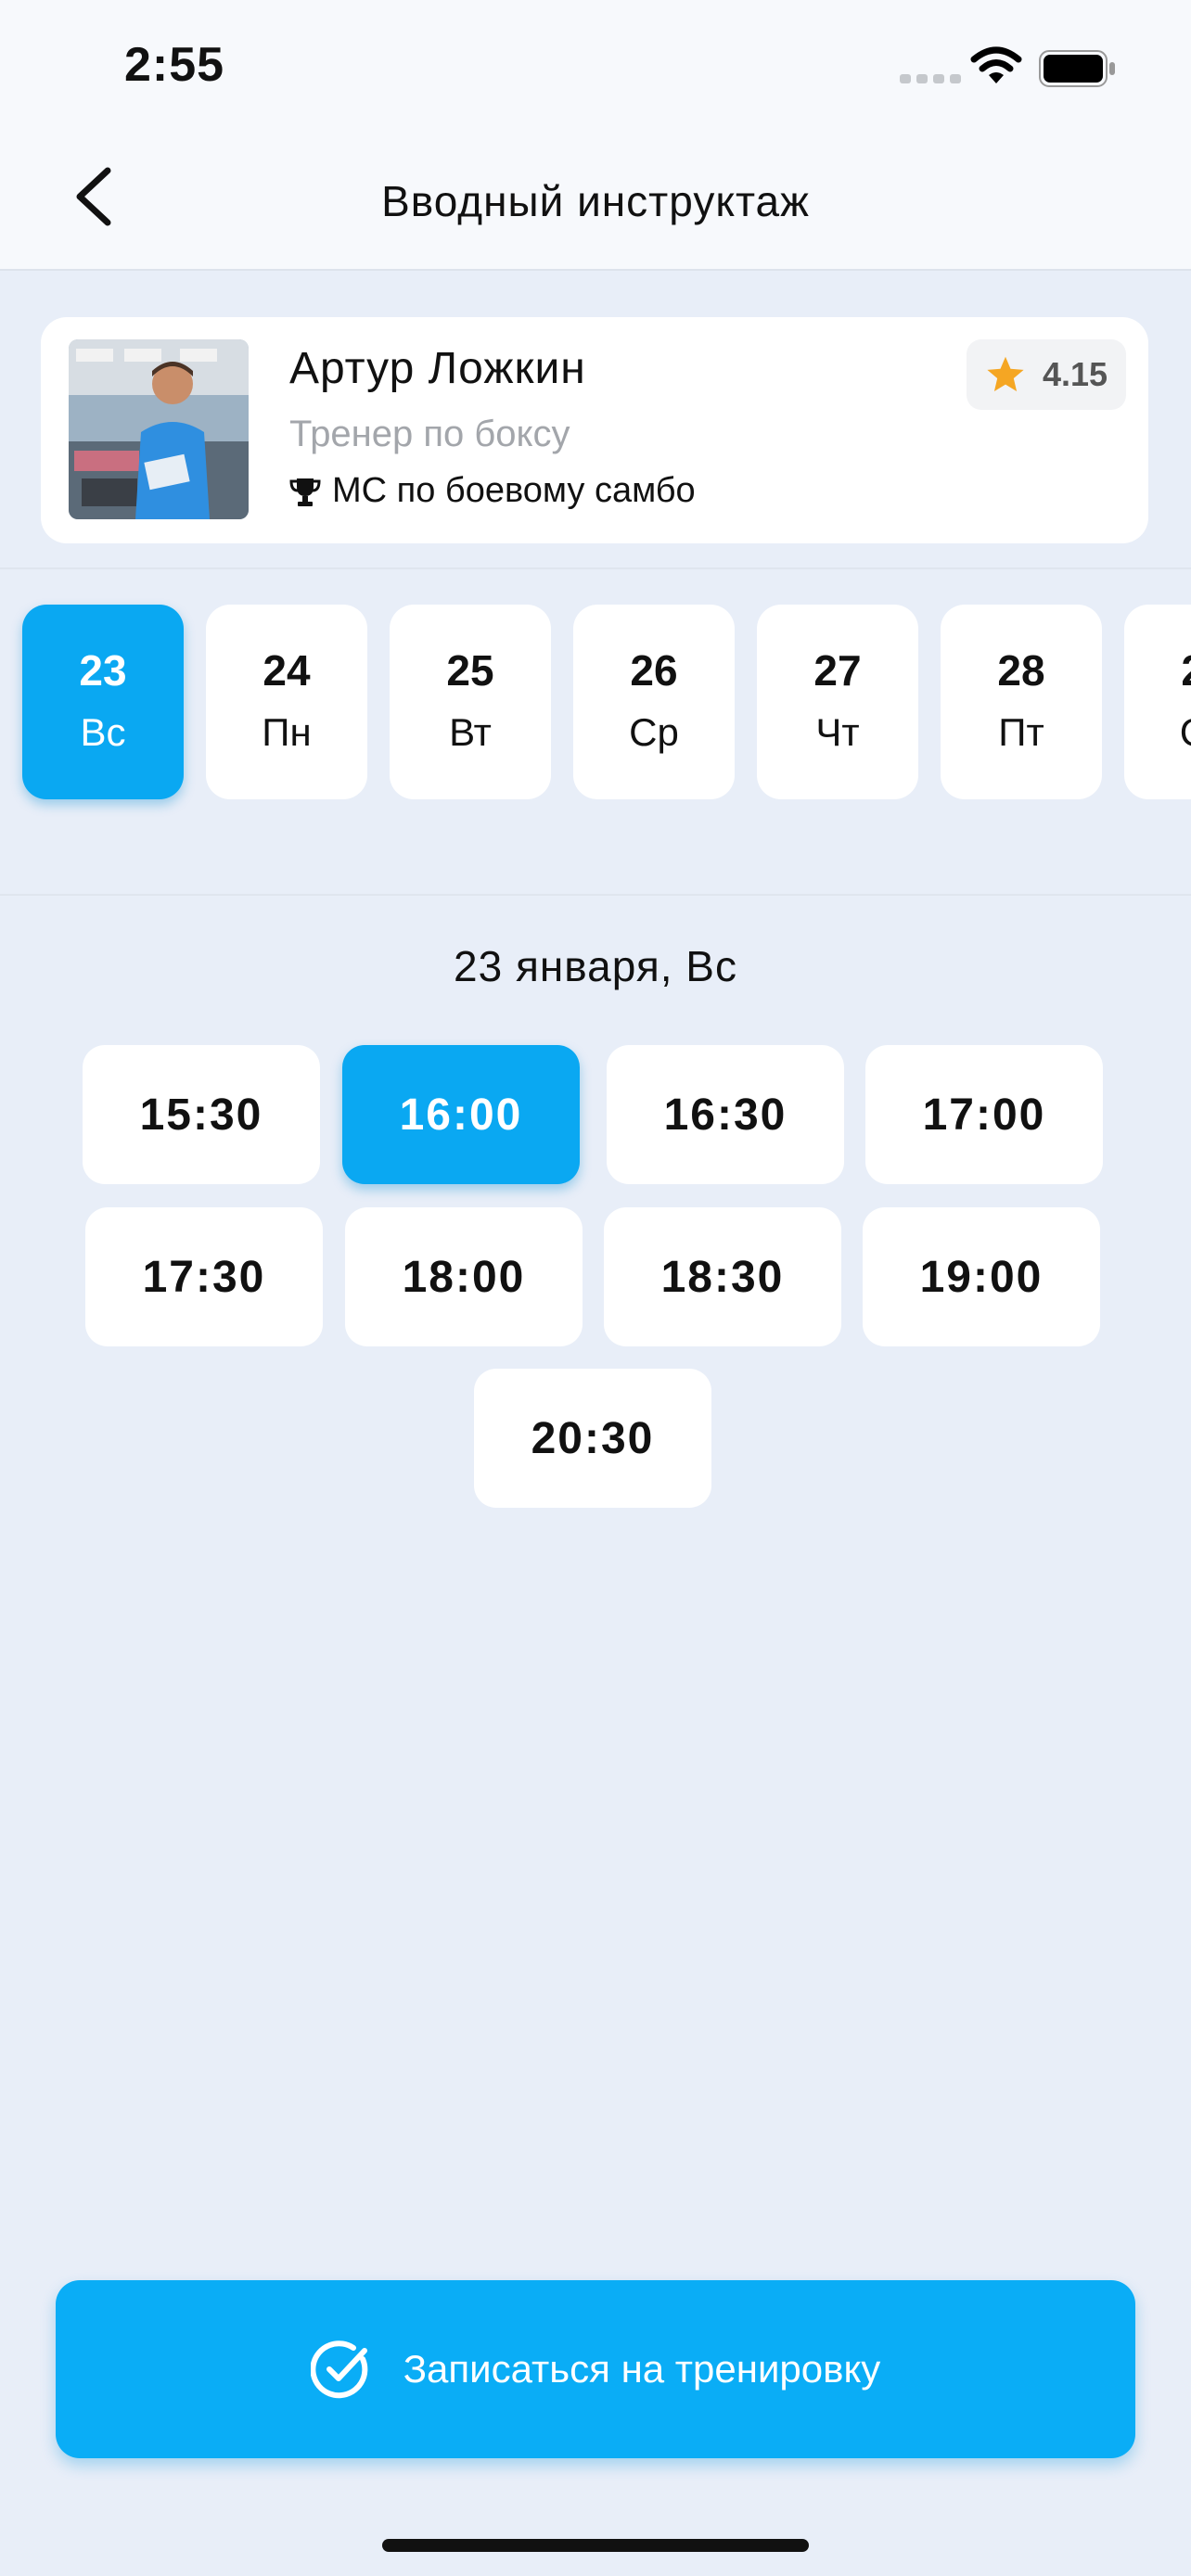 The width and height of the screenshot is (1191, 2576). I want to click on day-name: Чт, so click(837, 732).